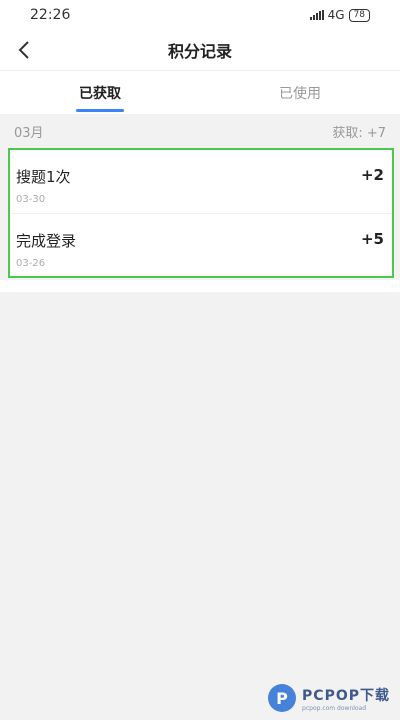 This screenshot has width=400, height=720. I want to click on chevron-left-icon, so click(23, 50).